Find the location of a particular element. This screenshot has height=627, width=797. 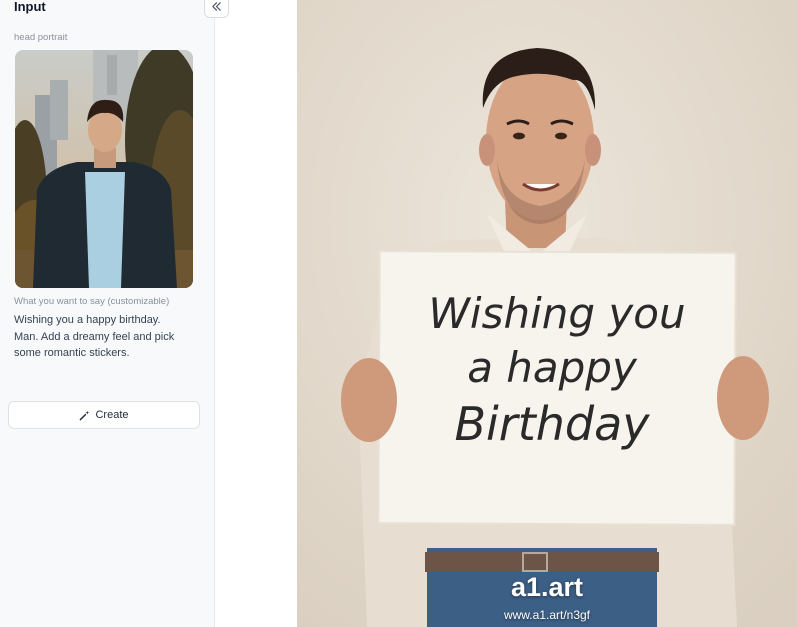

sign-line-1: Wishing you is located at coordinates (556, 313).